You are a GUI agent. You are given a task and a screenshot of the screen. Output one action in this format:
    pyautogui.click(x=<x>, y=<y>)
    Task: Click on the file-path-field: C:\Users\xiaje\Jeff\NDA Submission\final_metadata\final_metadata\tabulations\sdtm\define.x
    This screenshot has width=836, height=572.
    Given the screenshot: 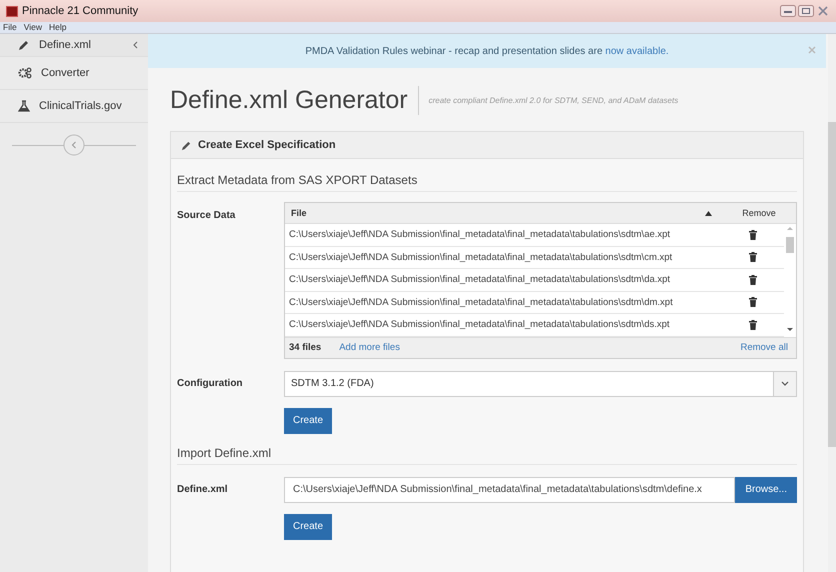 What is the action you would take?
    pyautogui.click(x=510, y=489)
    